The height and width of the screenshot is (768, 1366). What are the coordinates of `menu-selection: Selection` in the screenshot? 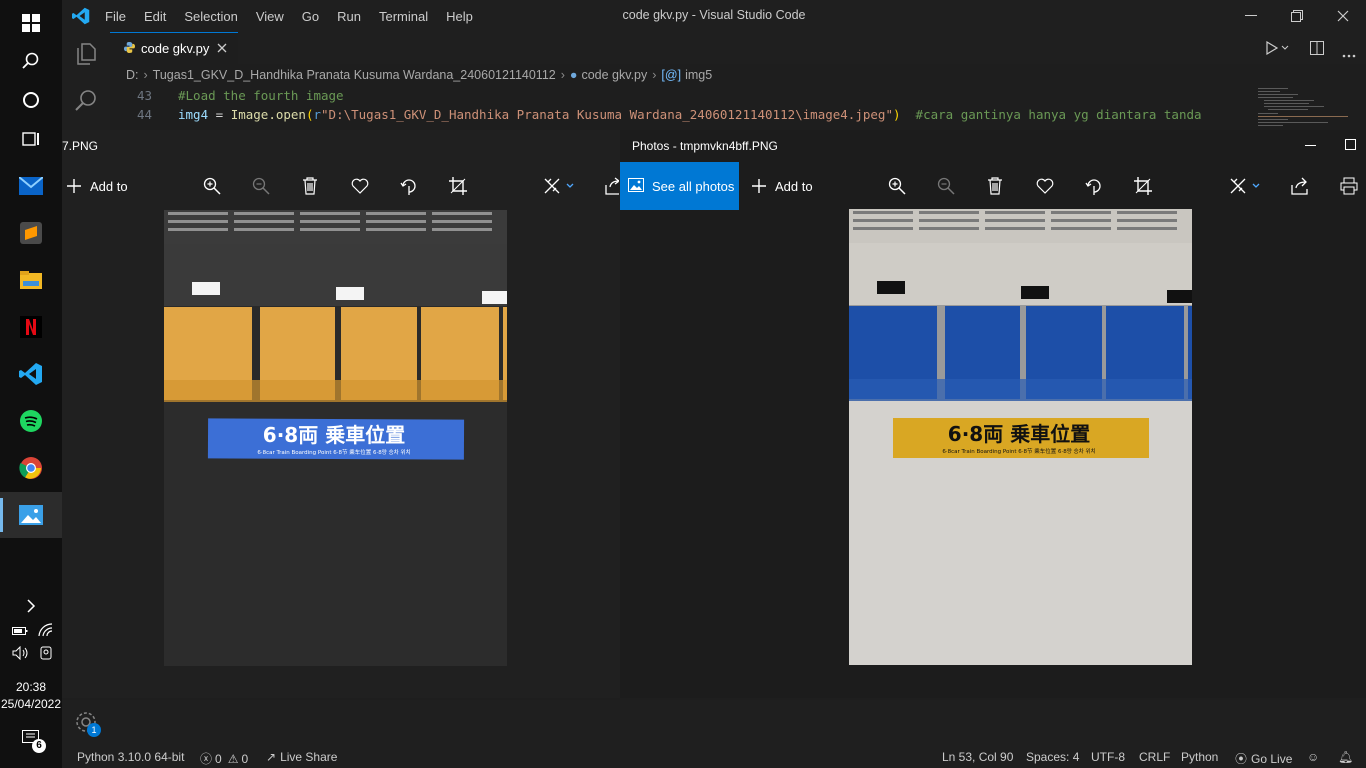 It's located at (210, 16).